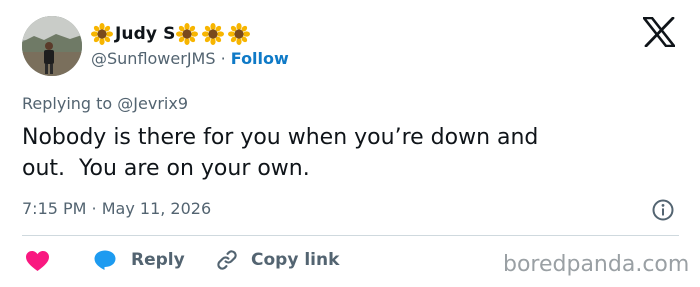  I want to click on timestamp: 7:15 PM · May 11, 2026, so click(116, 208).